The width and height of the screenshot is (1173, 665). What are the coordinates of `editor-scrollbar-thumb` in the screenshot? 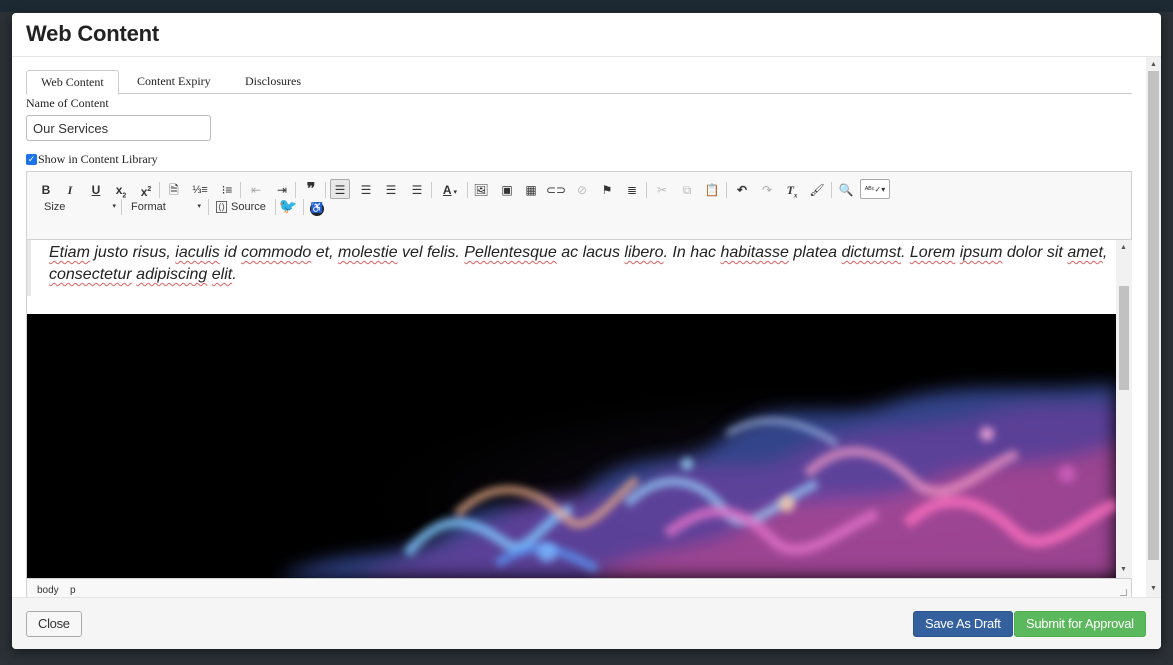 It's located at (1124, 338).